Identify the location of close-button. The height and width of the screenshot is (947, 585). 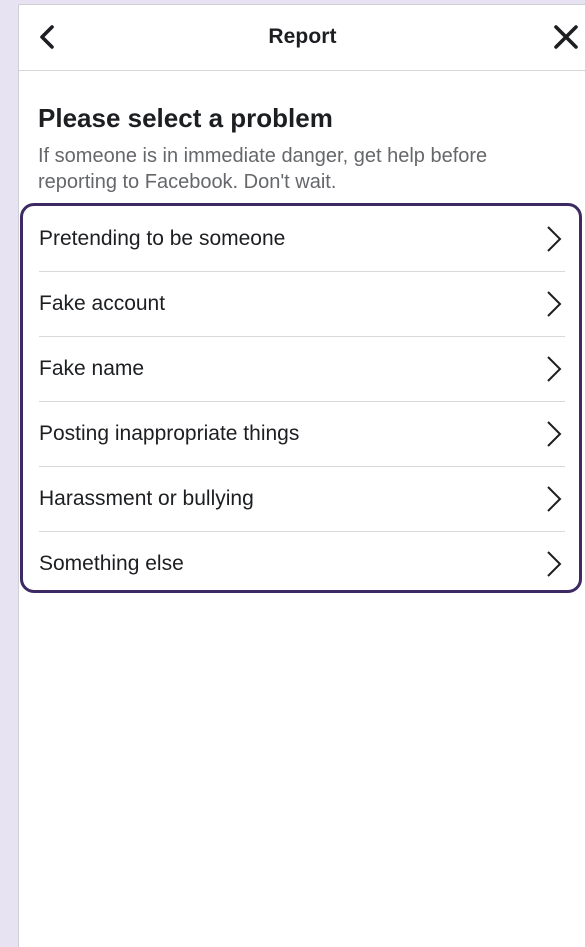
(566, 37).